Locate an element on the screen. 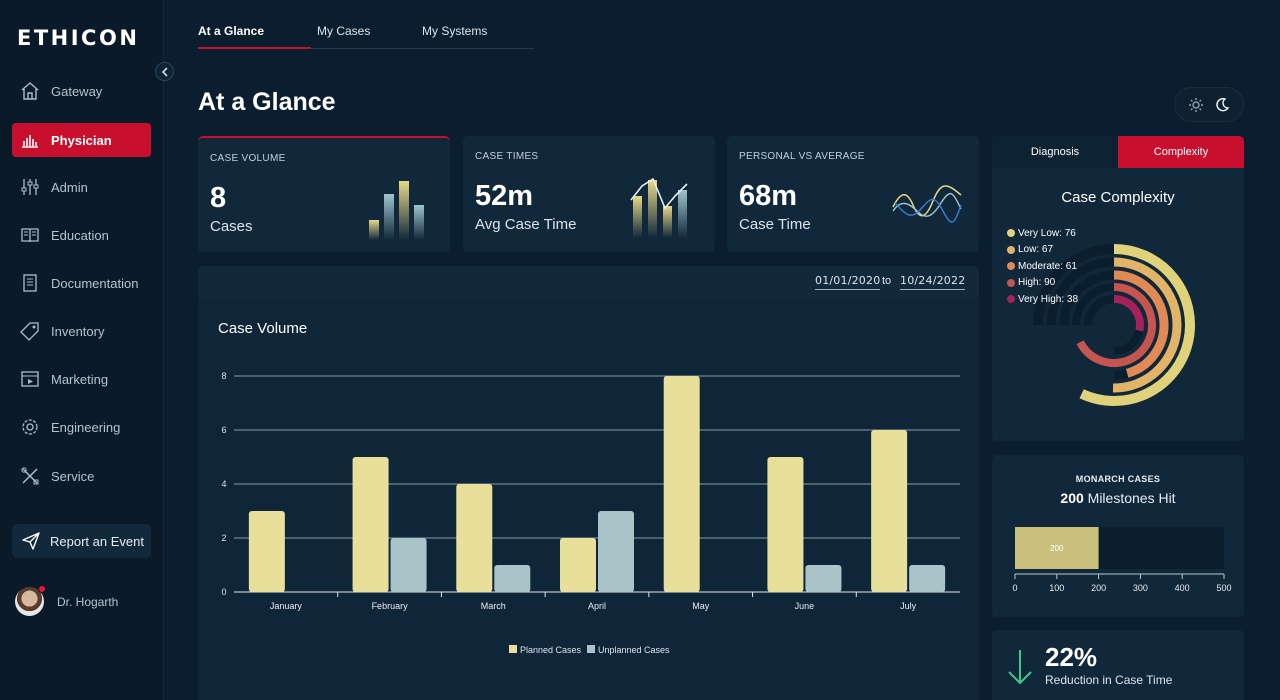 Image resolution: width=1280 pixels, height=700 pixels. sidebar-item-label: Inventory is located at coordinates (78, 331).